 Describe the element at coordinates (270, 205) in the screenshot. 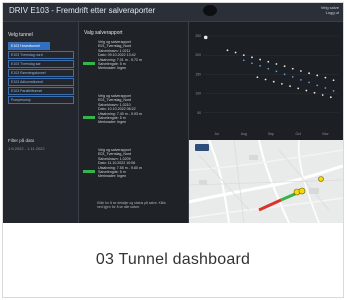

I see `tunnel-alignment-red` at that location.